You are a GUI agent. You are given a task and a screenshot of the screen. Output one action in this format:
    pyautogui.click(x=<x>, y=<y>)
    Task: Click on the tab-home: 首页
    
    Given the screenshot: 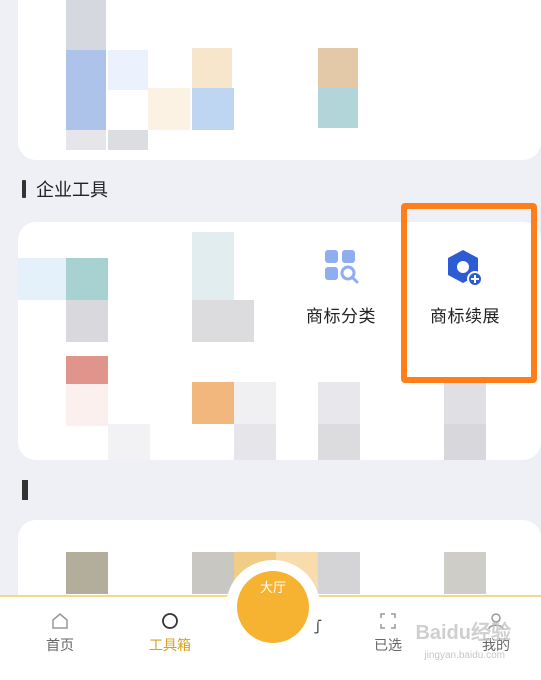 What is the action you would take?
    pyautogui.click(x=60, y=633)
    